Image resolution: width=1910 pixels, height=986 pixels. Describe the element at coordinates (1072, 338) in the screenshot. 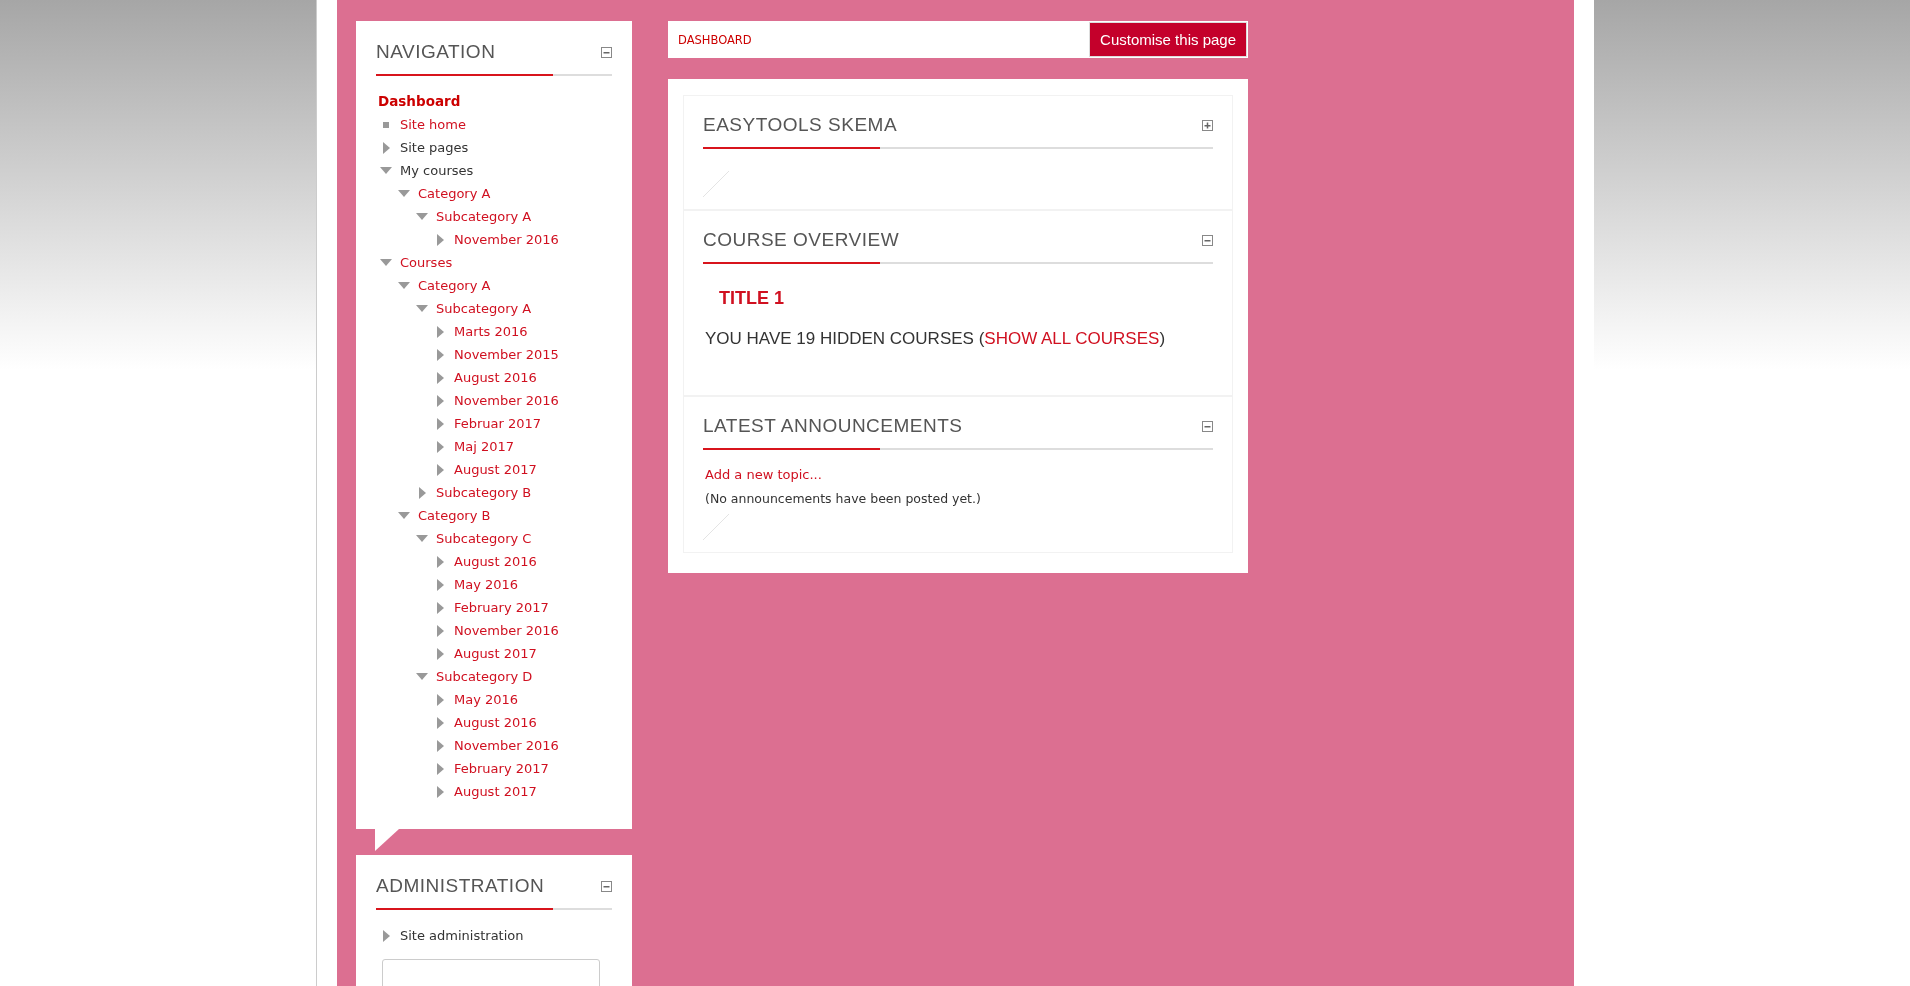

I see `show-all-link: SHOW ALL COURSES` at that location.